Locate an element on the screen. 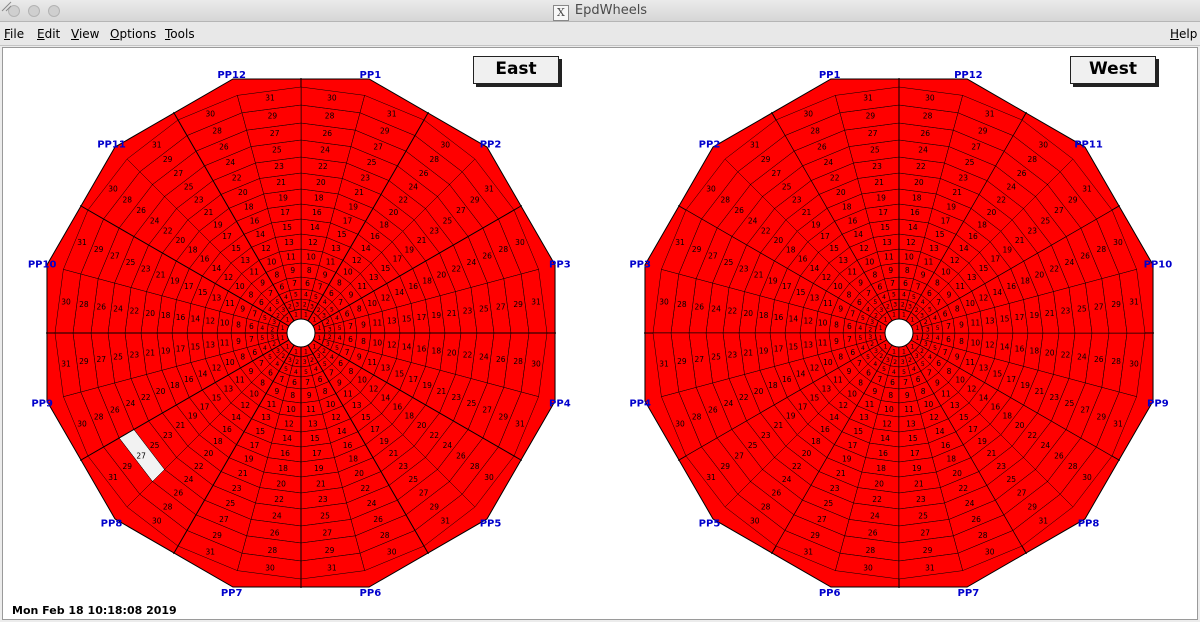 This screenshot has height=622, width=1200. resize-grip-icon is located at coordinates (6, 6).